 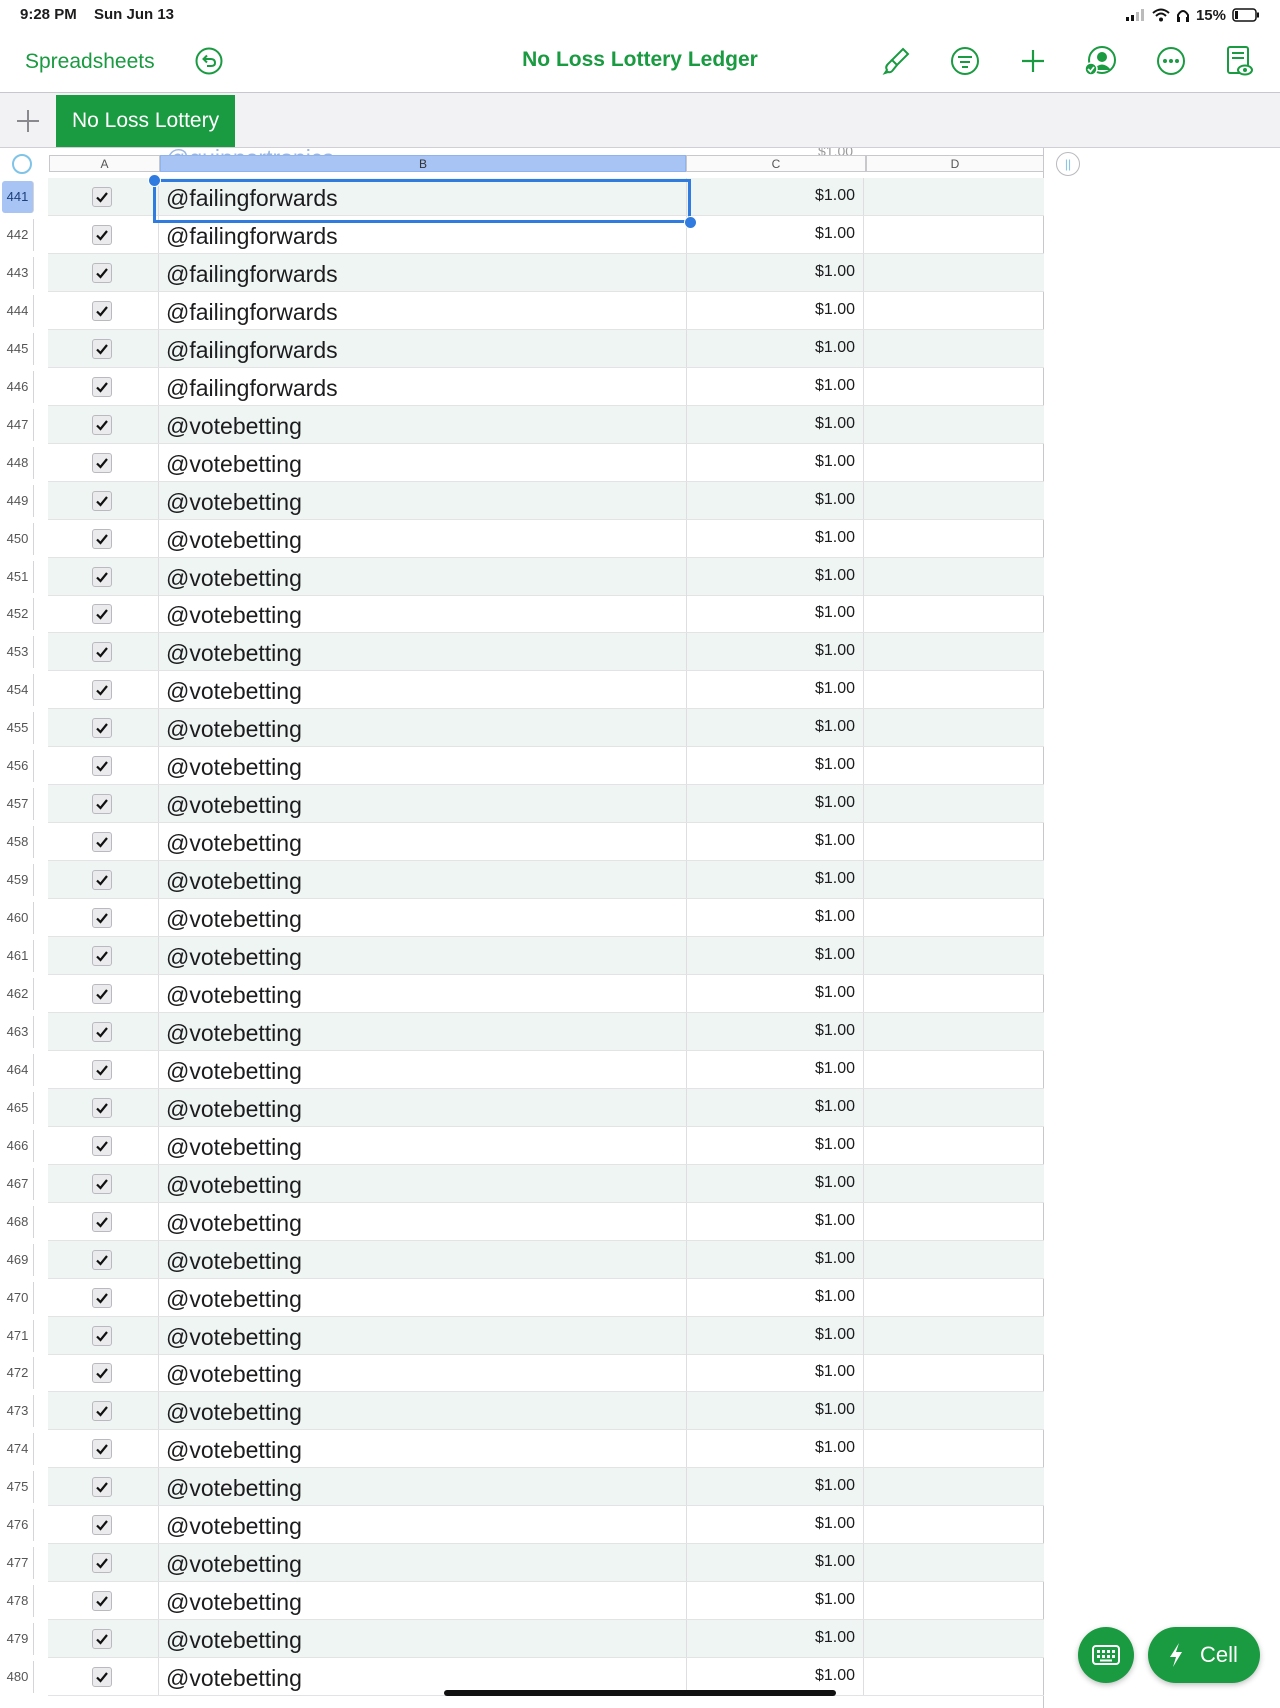 What do you see at coordinates (18, 614) in the screenshot?
I see `row-number: 452` at bounding box center [18, 614].